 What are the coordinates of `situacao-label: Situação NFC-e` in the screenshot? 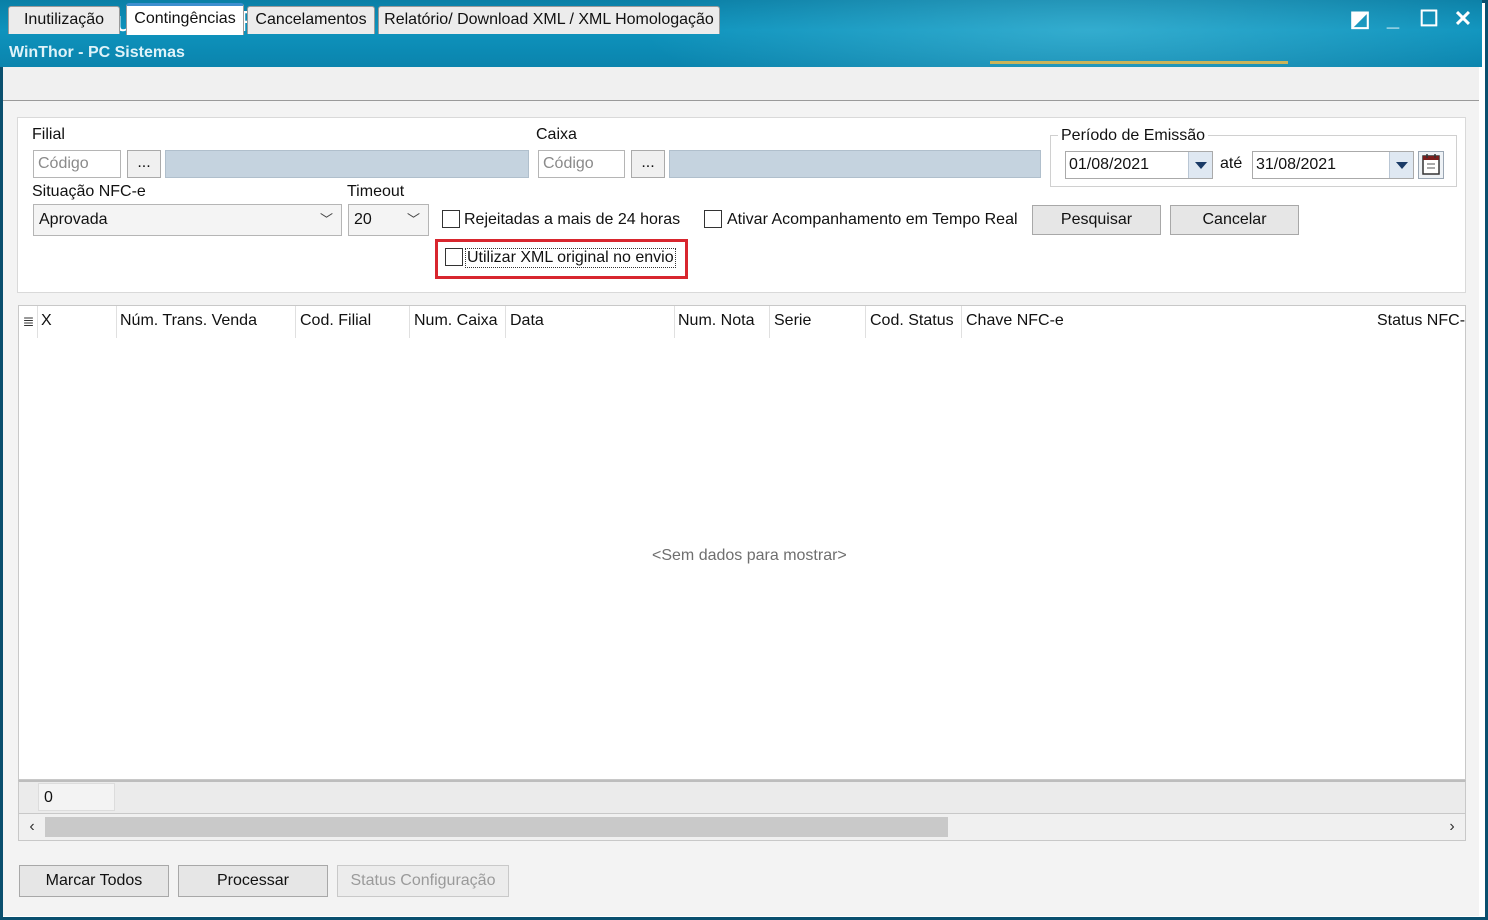 It's located at (89, 191).